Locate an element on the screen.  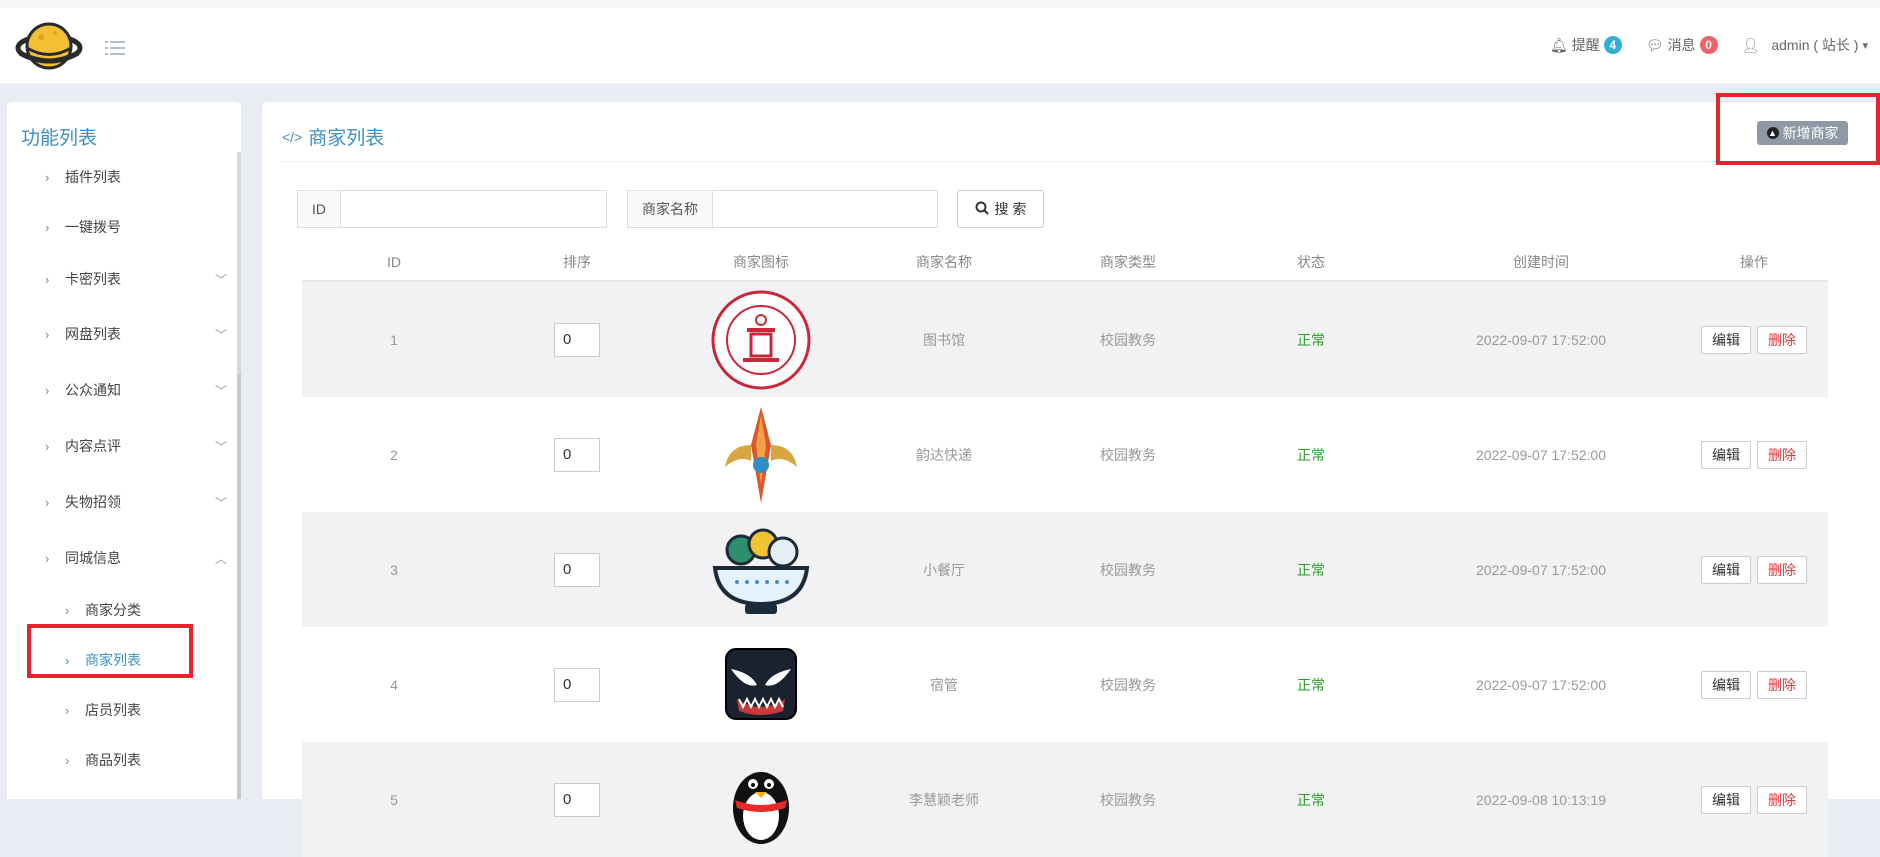
sidebar-item-dial: › 一键拨号 is located at coordinates (83, 227).